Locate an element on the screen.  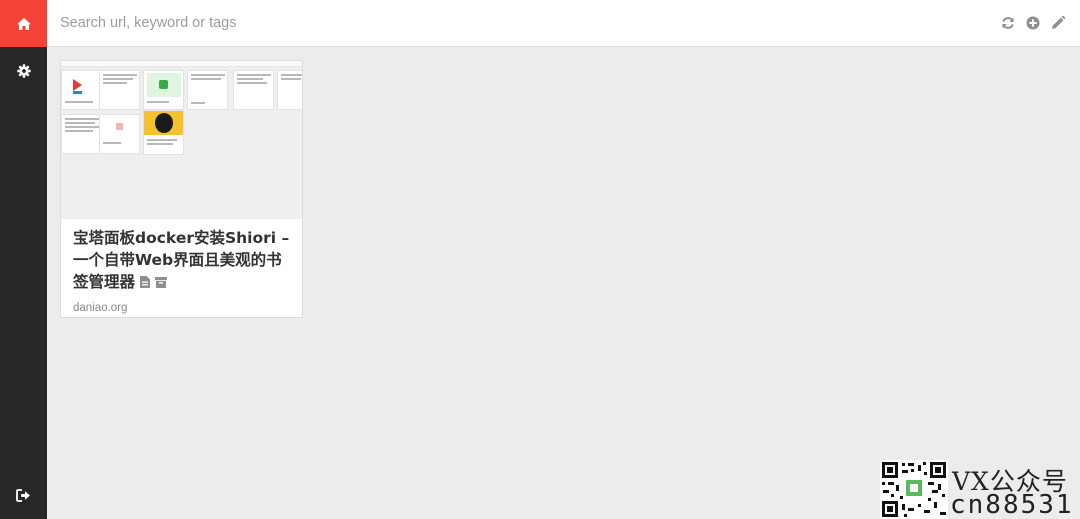
home-icon is located at coordinates (23, 23).